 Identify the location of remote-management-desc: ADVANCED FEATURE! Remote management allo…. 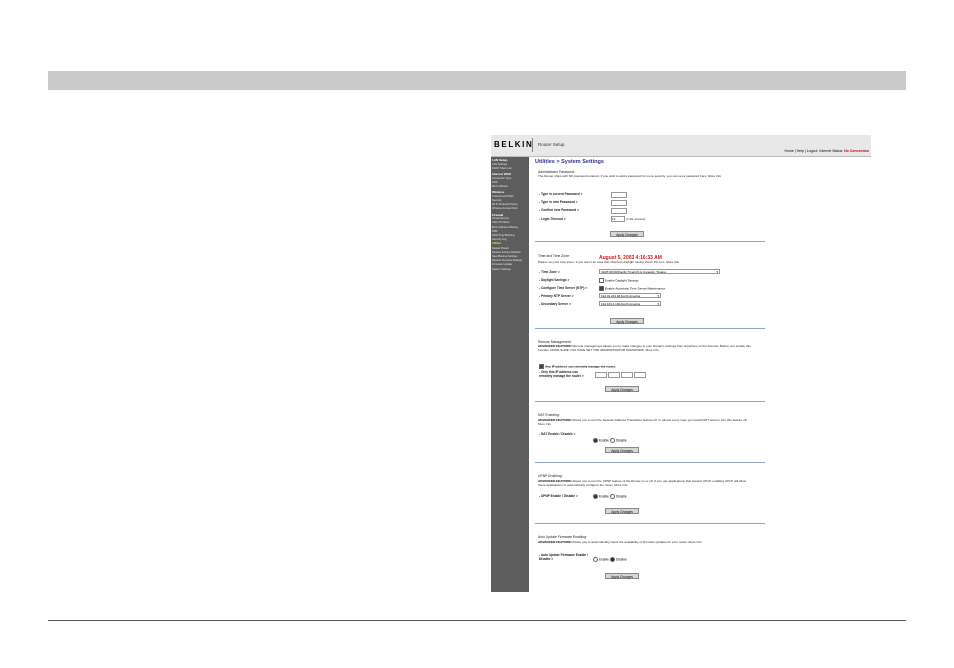
(645, 348).